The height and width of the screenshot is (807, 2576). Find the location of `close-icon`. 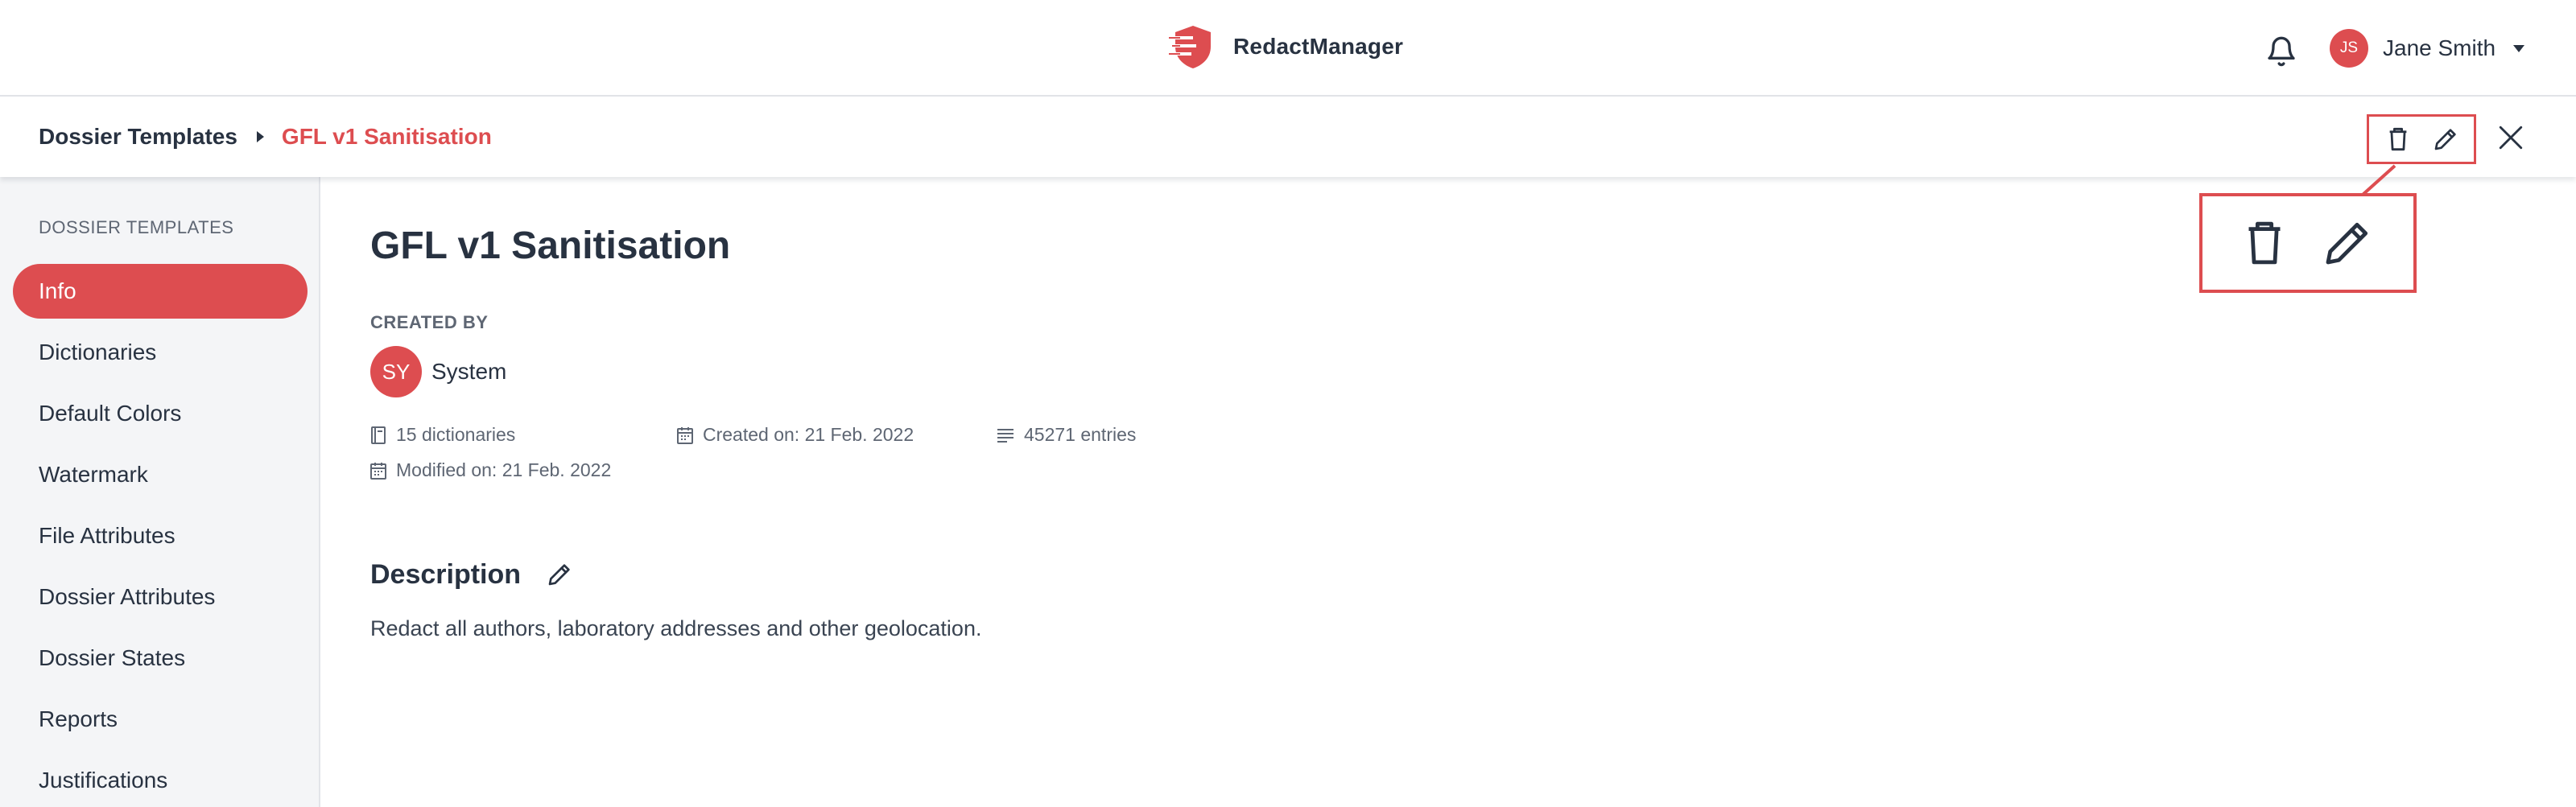

close-icon is located at coordinates (2511, 138).